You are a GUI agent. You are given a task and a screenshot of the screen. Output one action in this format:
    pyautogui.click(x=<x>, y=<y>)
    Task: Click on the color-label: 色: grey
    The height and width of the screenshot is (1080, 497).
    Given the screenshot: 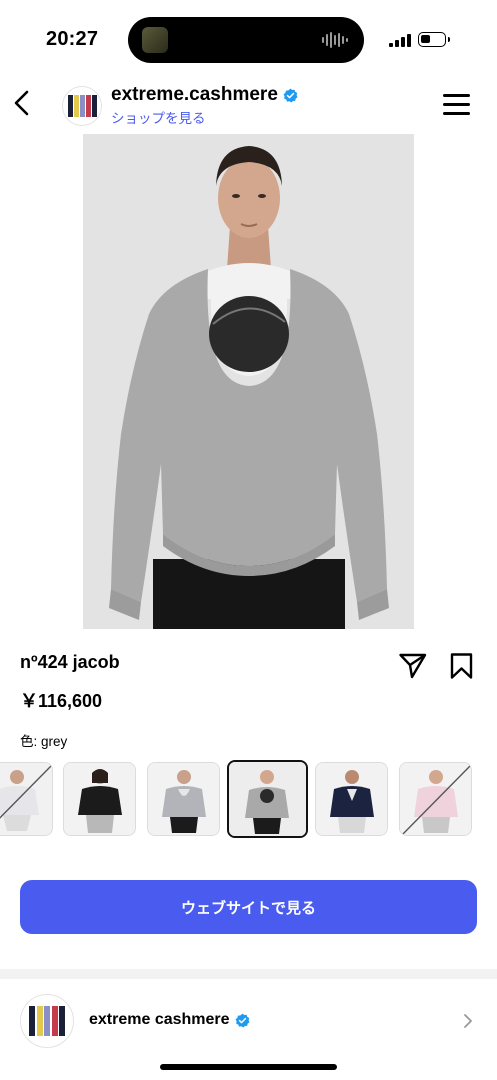 What is the action you would take?
    pyautogui.click(x=44, y=741)
    